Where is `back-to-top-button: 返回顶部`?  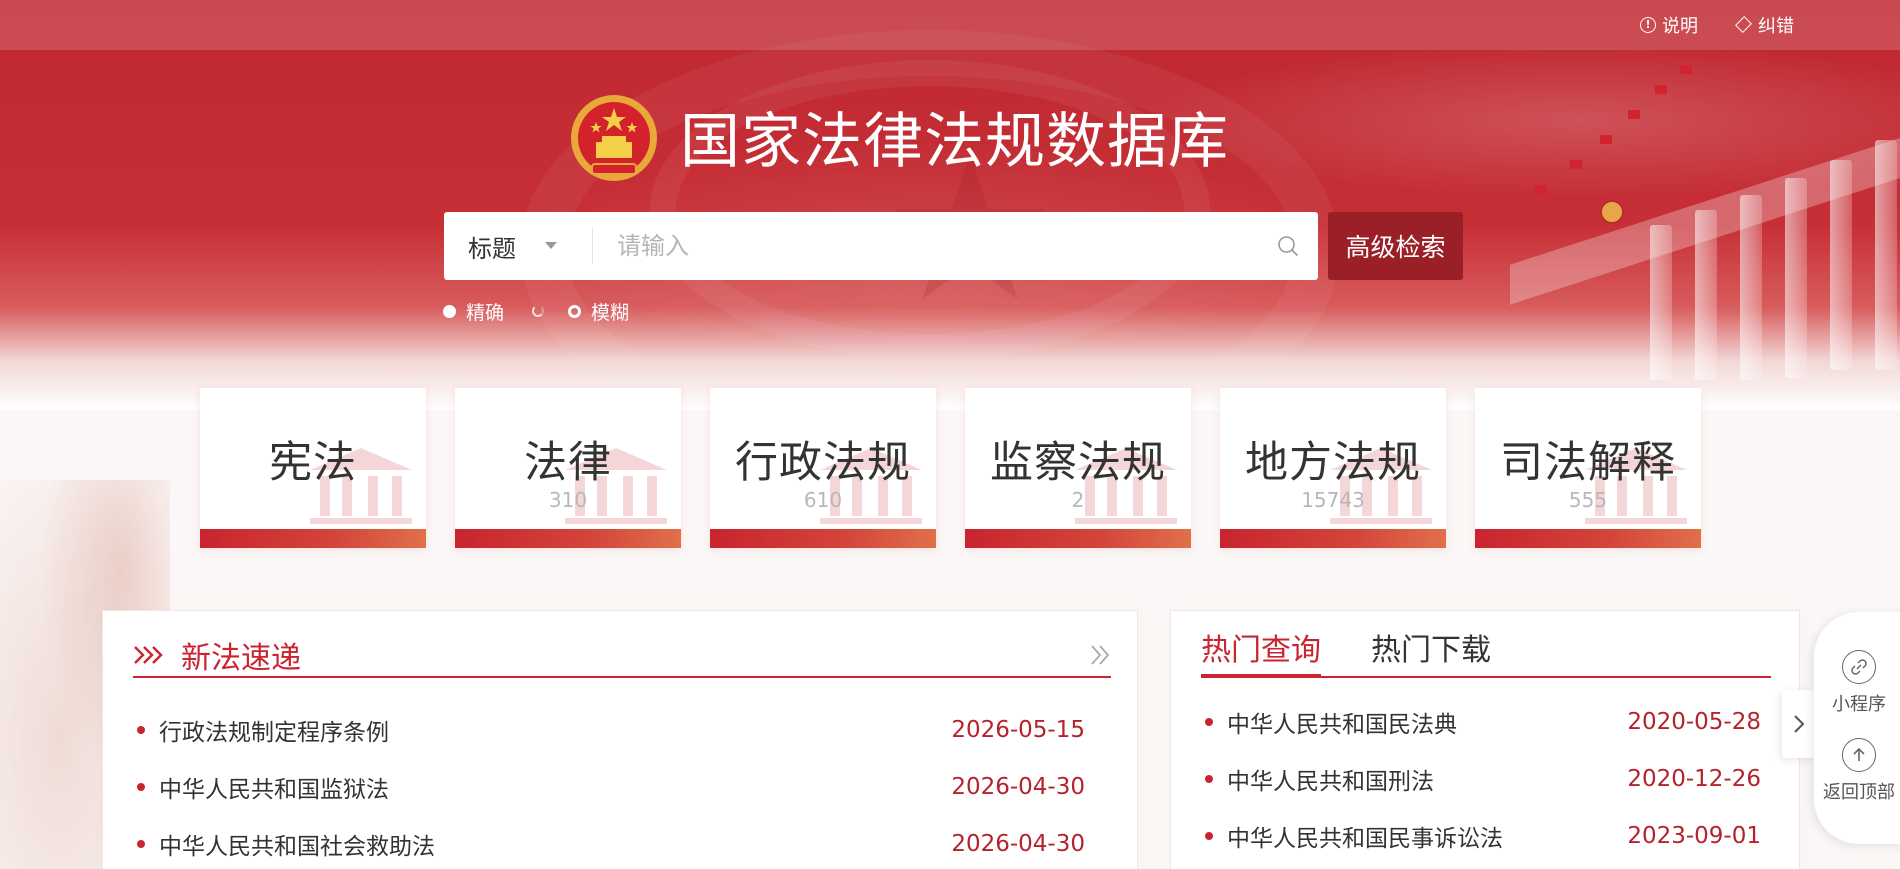
back-to-top-button: 返回顶部 is located at coordinates (1857, 771).